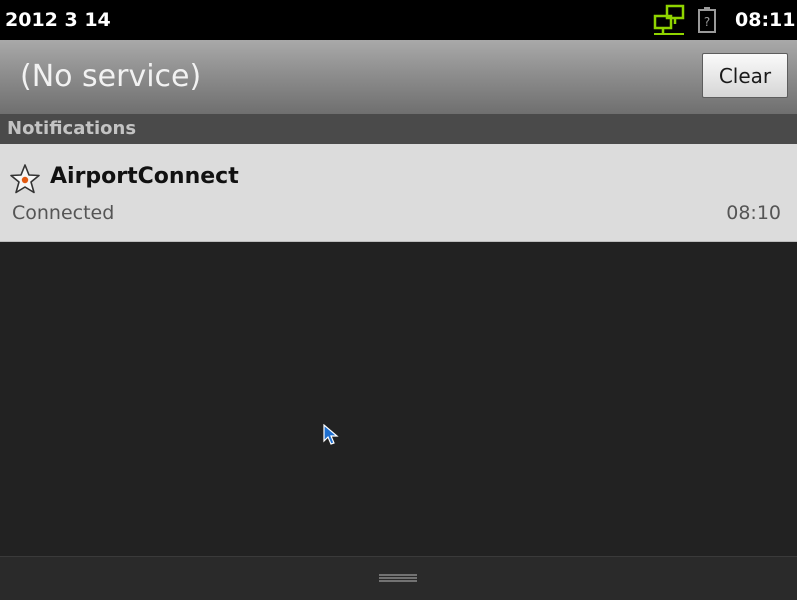 The width and height of the screenshot is (797, 600). I want to click on notification-time: 08:10, so click(753, 213).